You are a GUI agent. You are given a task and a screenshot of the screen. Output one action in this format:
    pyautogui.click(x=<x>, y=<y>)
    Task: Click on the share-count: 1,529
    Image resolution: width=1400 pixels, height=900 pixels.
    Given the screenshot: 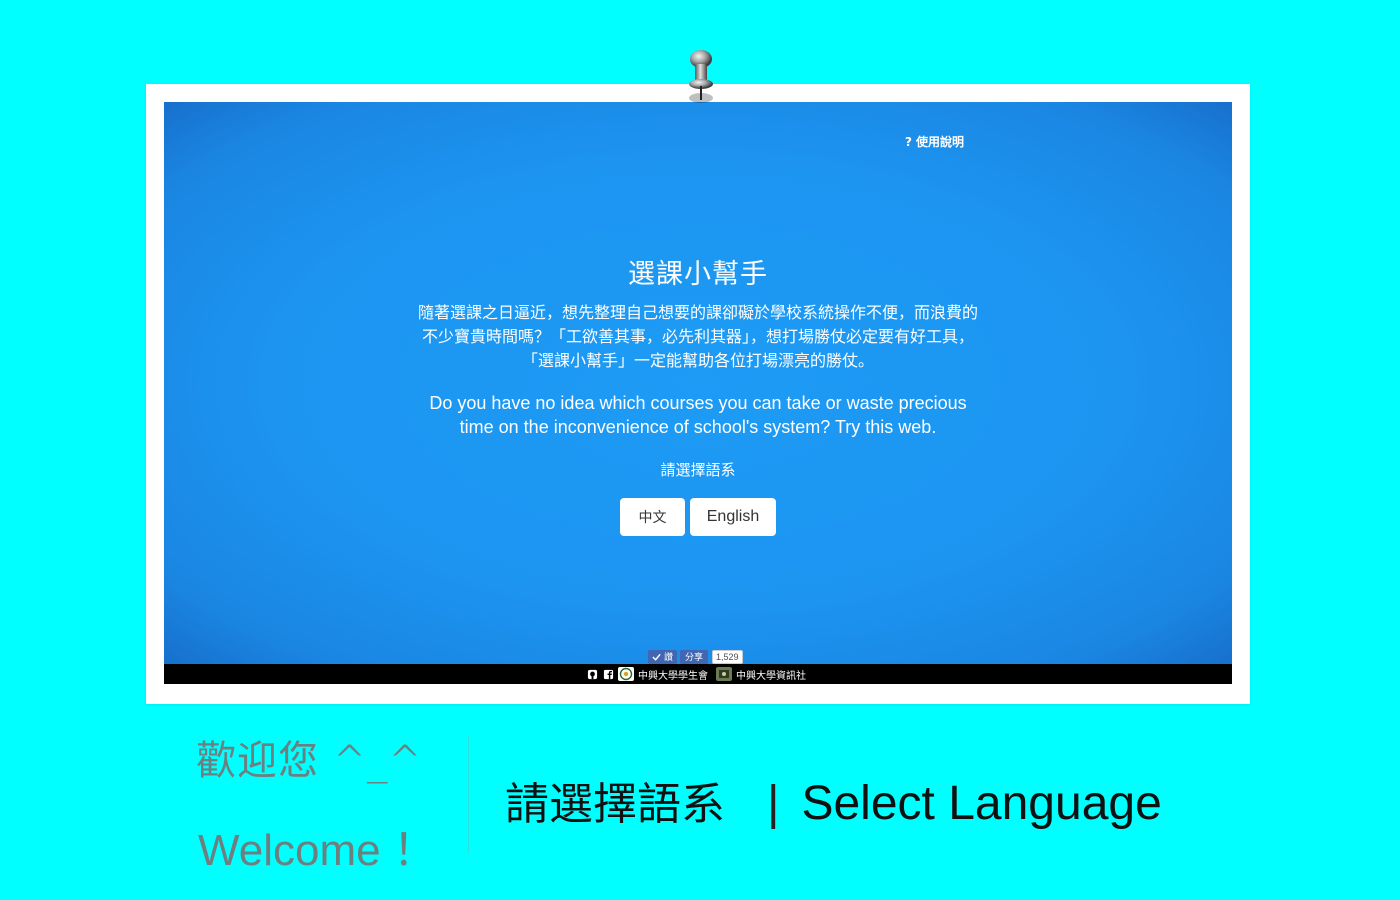 What is the action you would take?
    pyautogui.click(x=727, y=657)
    